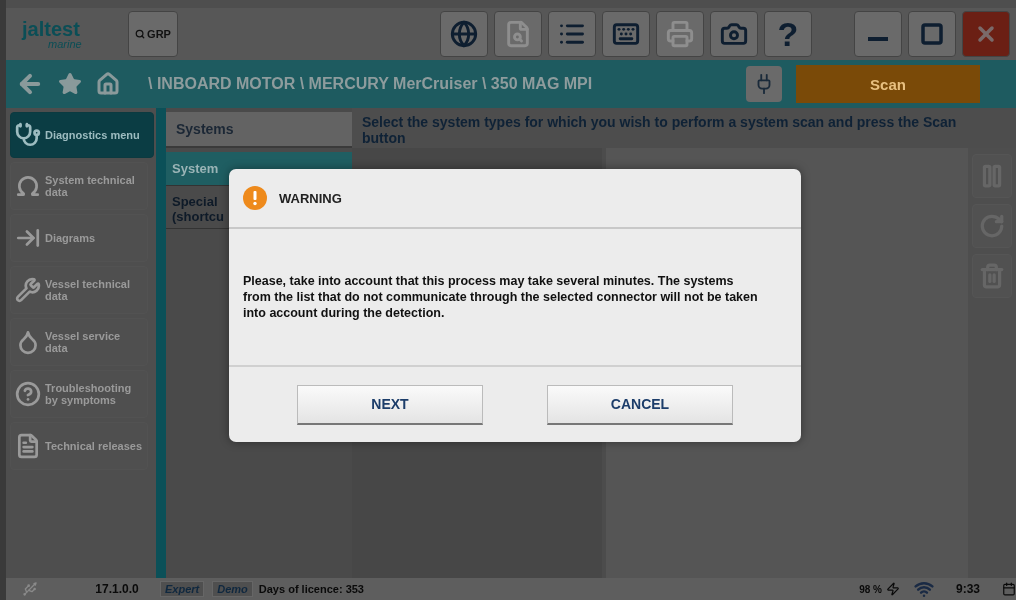  Describe the element at coordinates (888, 84) in the screenshot. I see `scan-button: Scan` at that location.